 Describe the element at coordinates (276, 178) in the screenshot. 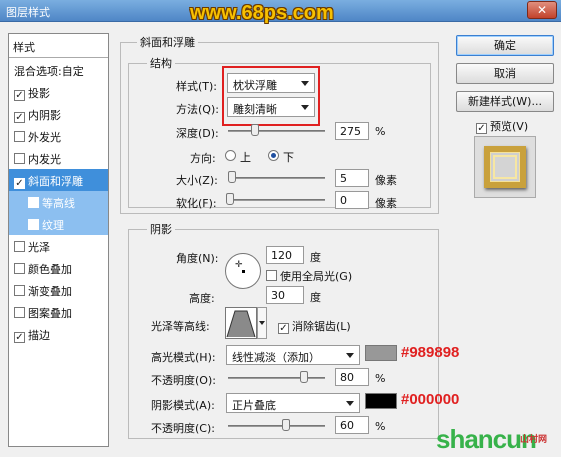

I see `size-slider-track` at that location.